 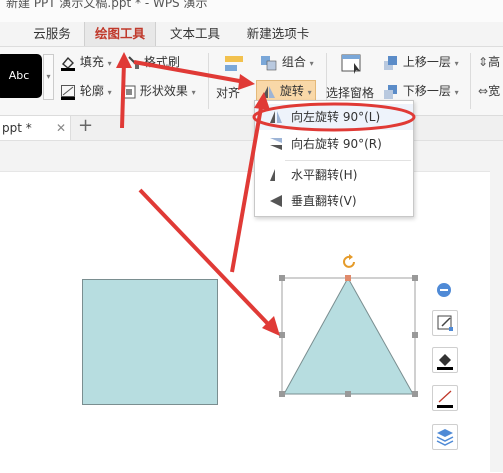 I want to click on highlight-ellipse, so click(x=334, y=117).